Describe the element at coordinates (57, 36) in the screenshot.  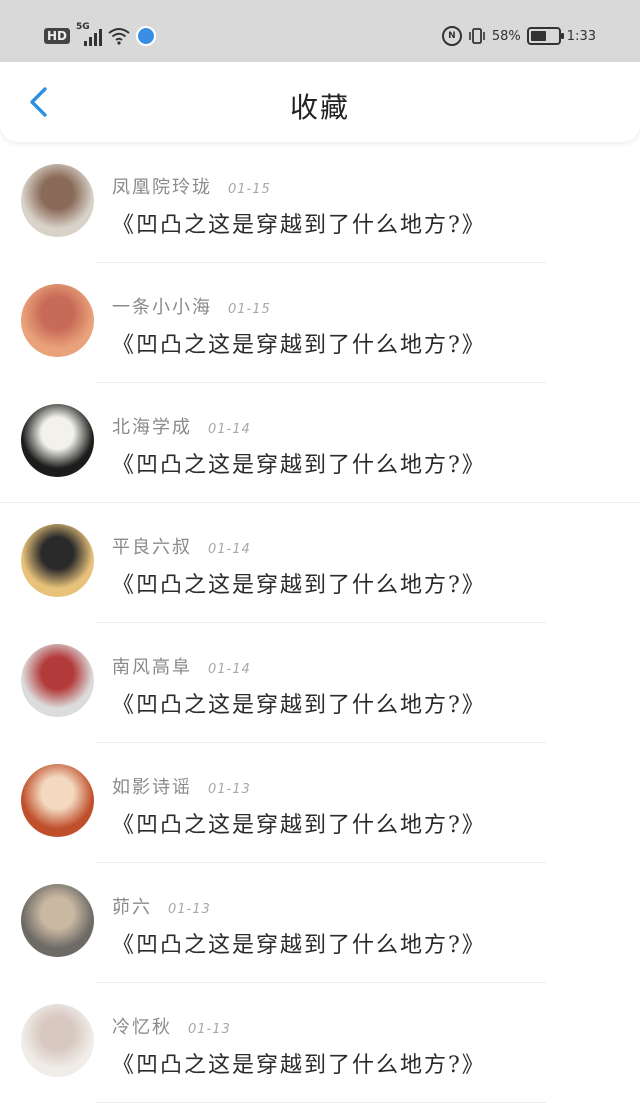
I see `hd-indicator: HD` at that location.